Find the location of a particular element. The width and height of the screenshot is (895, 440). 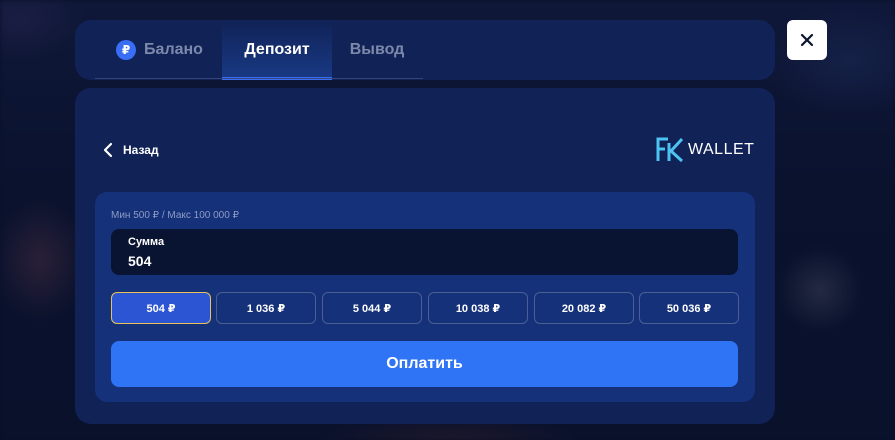

tabs-divider is located at coordinates (259, 78).